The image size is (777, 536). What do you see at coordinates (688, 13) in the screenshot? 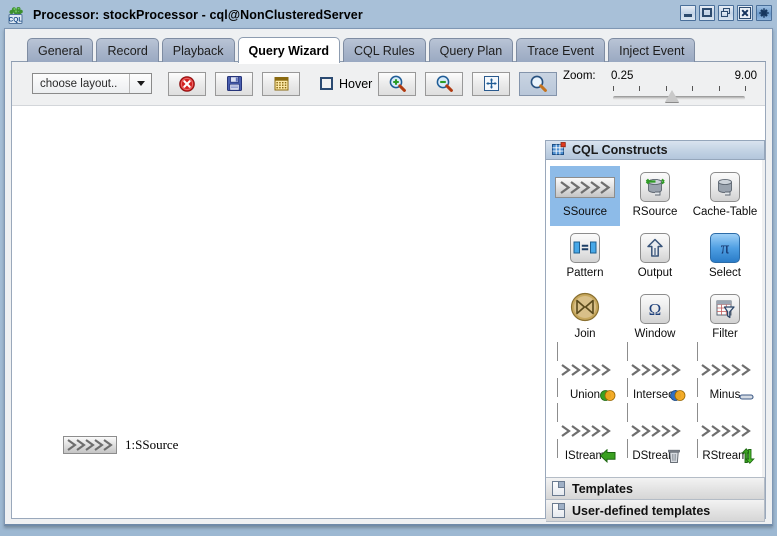
I see `minimize-icon` at bounding box center [688, 13].